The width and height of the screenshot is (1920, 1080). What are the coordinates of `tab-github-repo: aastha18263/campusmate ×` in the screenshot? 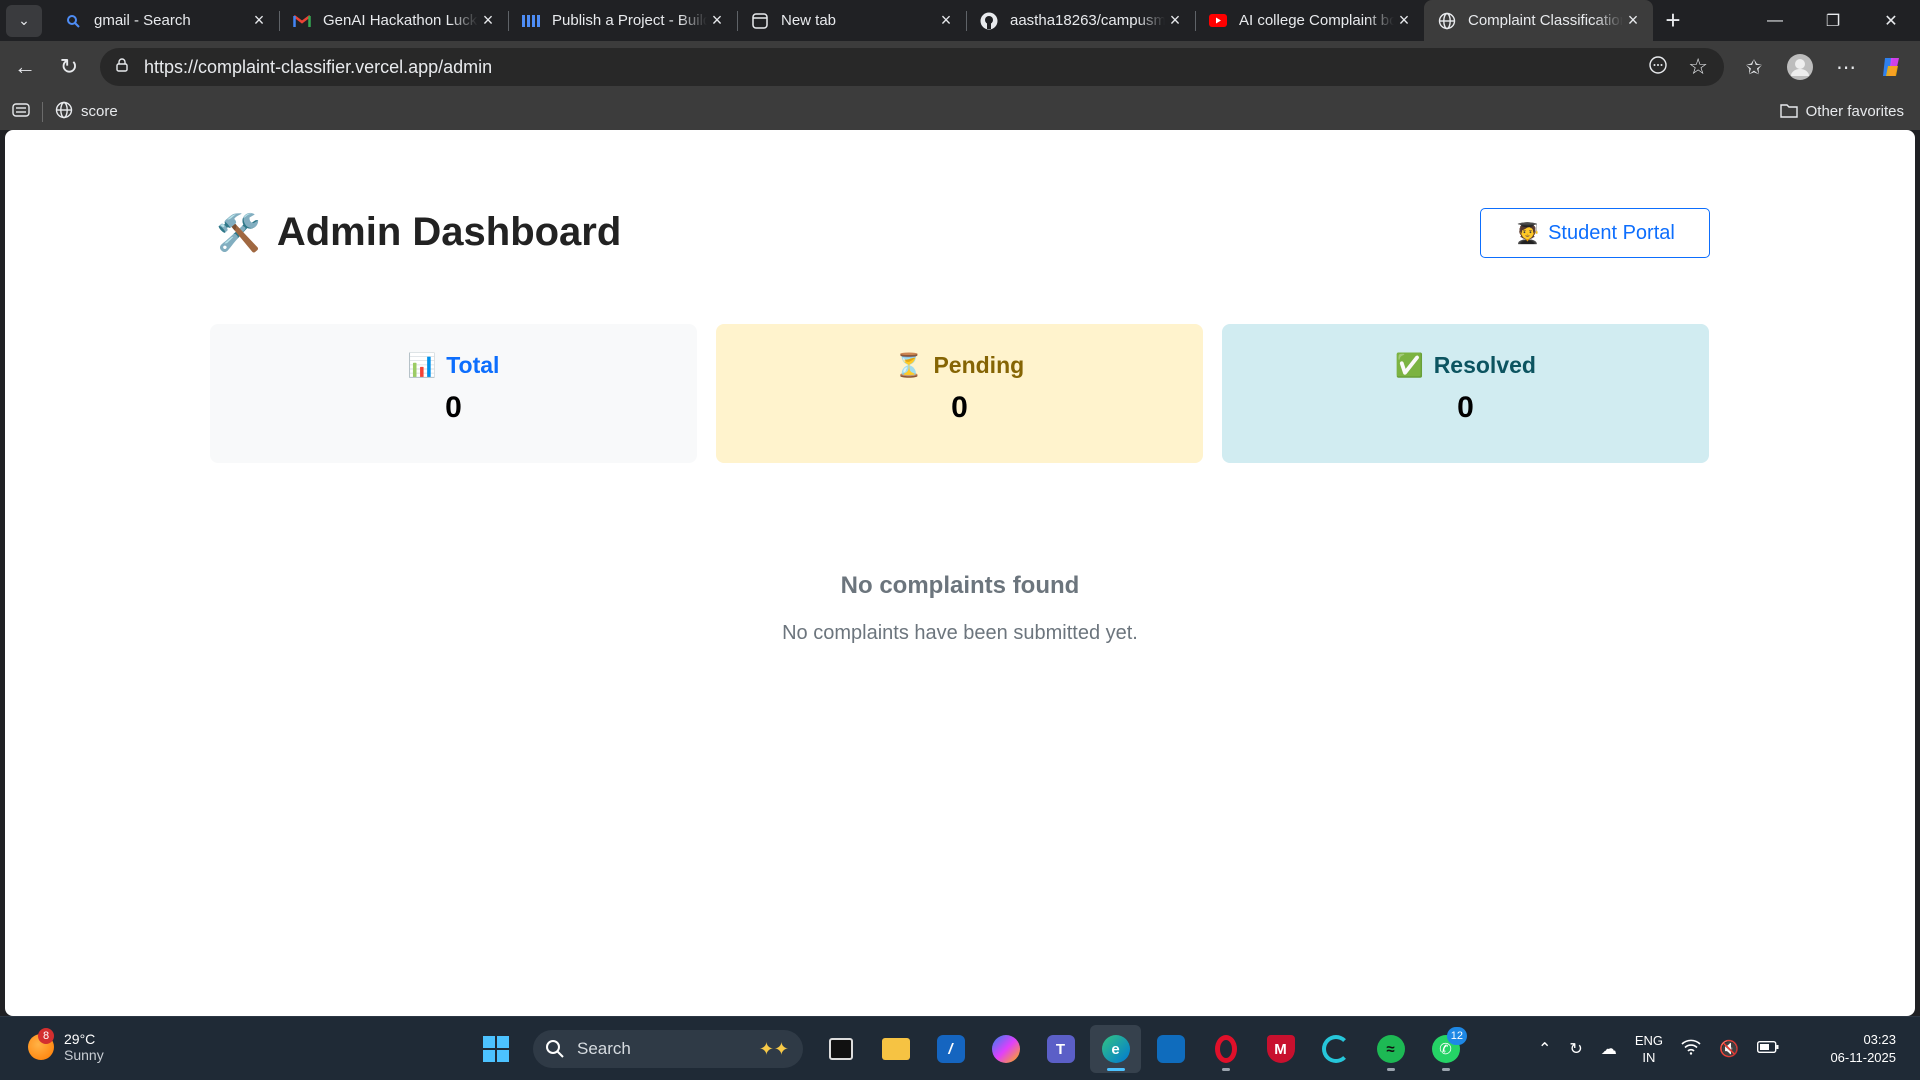 It's located at (1080, 20).